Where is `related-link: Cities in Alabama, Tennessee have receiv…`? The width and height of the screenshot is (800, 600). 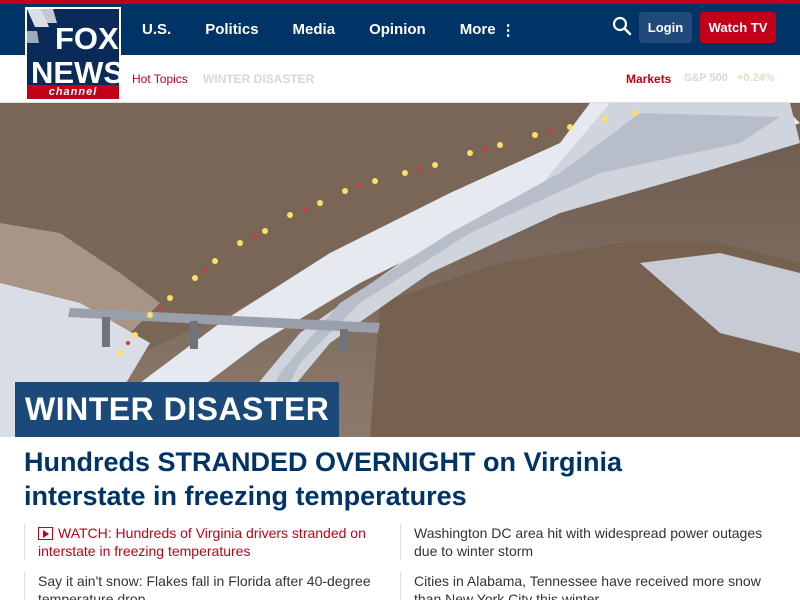 related-link: Cities in Alabama, Tennessee have receiv… is located at coordinates (590, 586).